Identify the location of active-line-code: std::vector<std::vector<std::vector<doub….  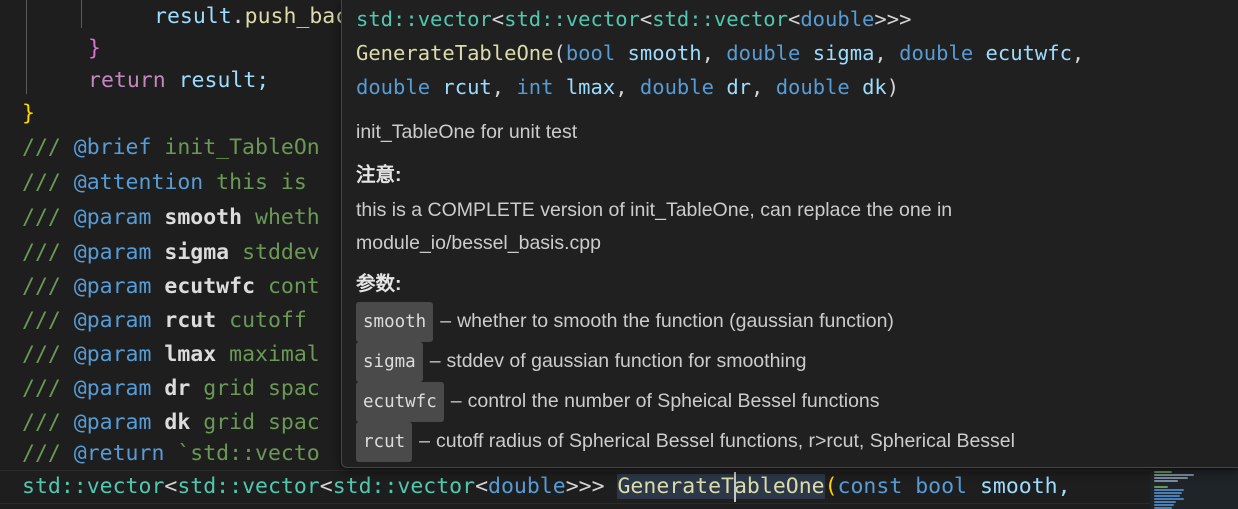
(535, 487).